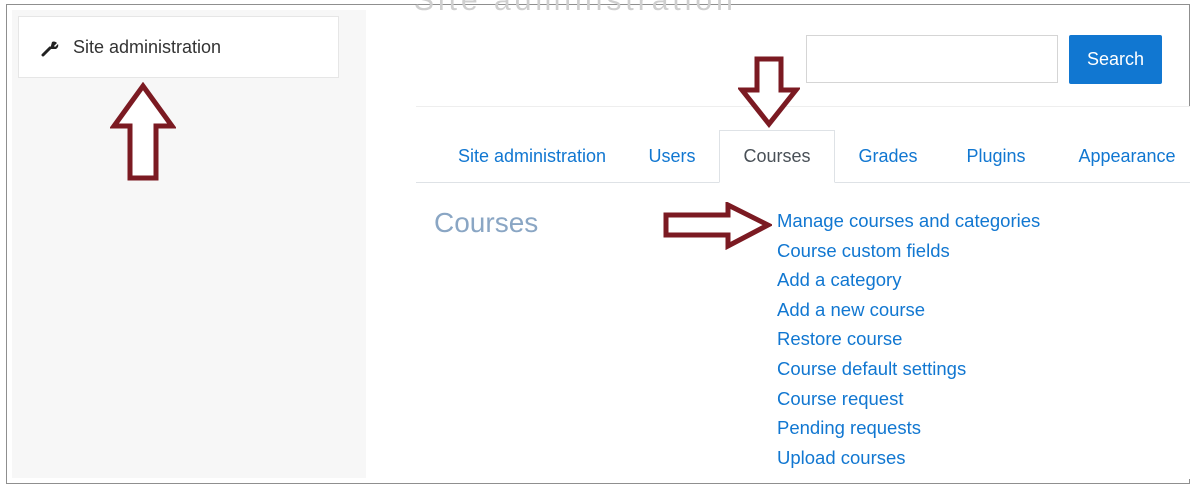  I want to click on link-add-a-new-course: Add a new course, so click(908, 312).